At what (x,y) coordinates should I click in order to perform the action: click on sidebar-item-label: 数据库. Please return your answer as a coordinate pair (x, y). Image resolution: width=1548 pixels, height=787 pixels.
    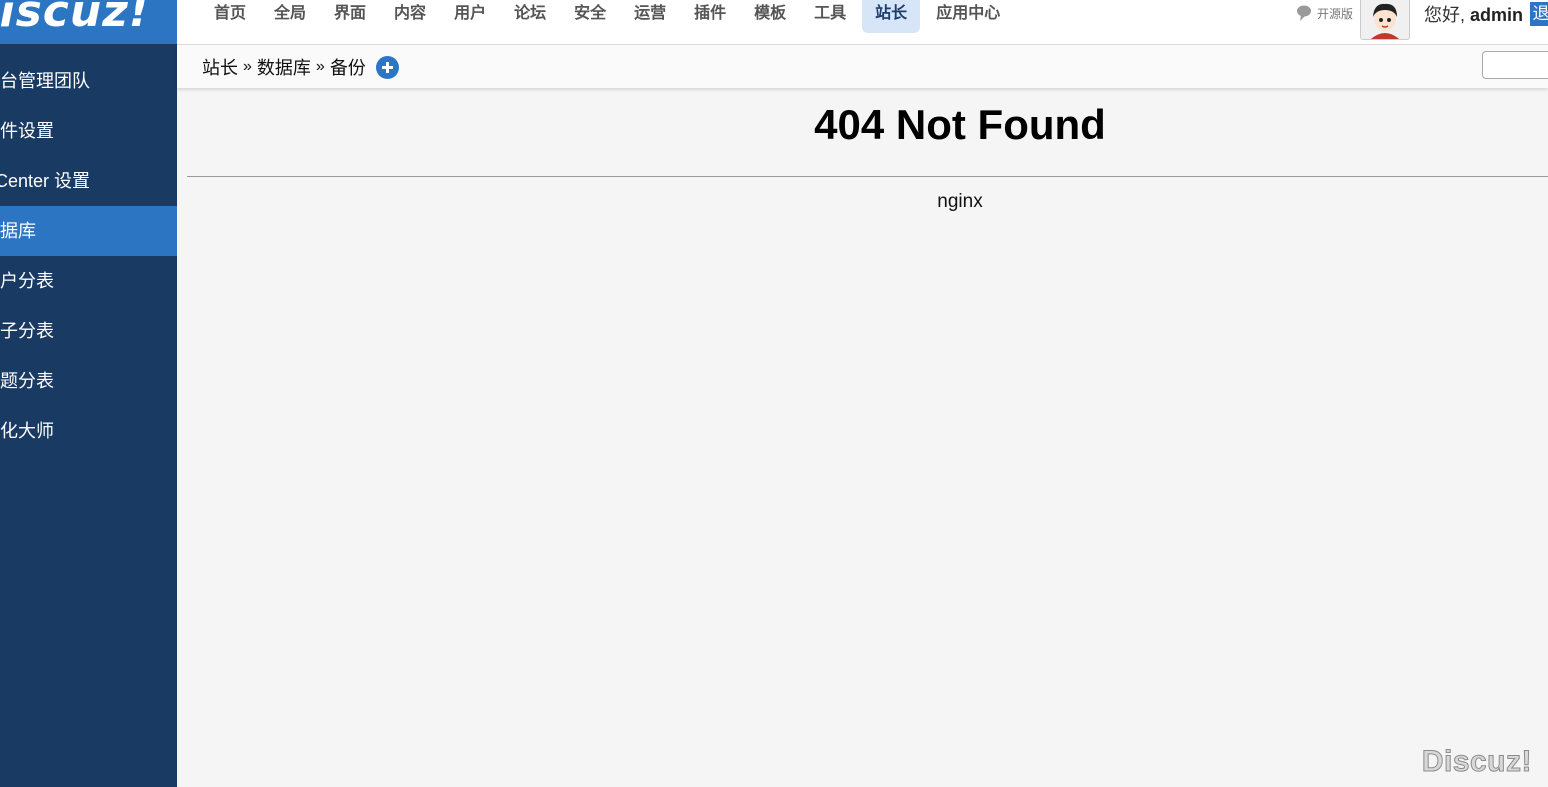
    Looking at the image, I should click on (18, 231).